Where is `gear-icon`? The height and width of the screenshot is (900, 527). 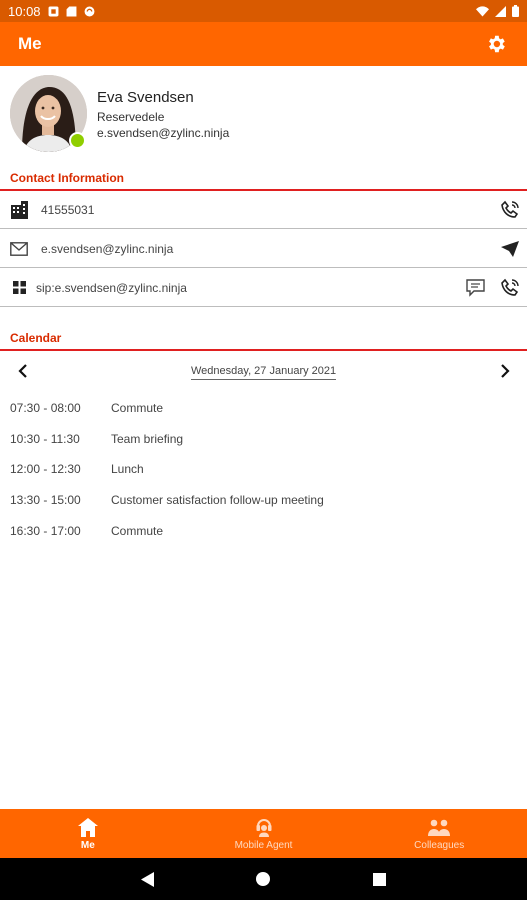 gear-icon is located at coordinates (497, 44).